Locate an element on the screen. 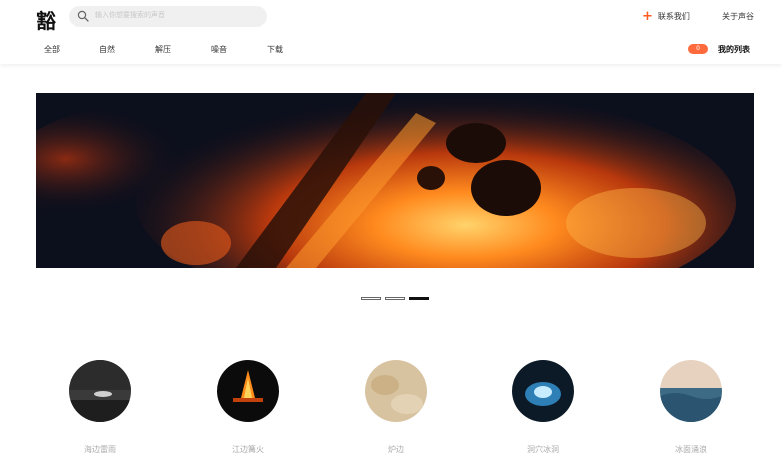  about-link: 关于声谷 is located at coordinates (738, 16).